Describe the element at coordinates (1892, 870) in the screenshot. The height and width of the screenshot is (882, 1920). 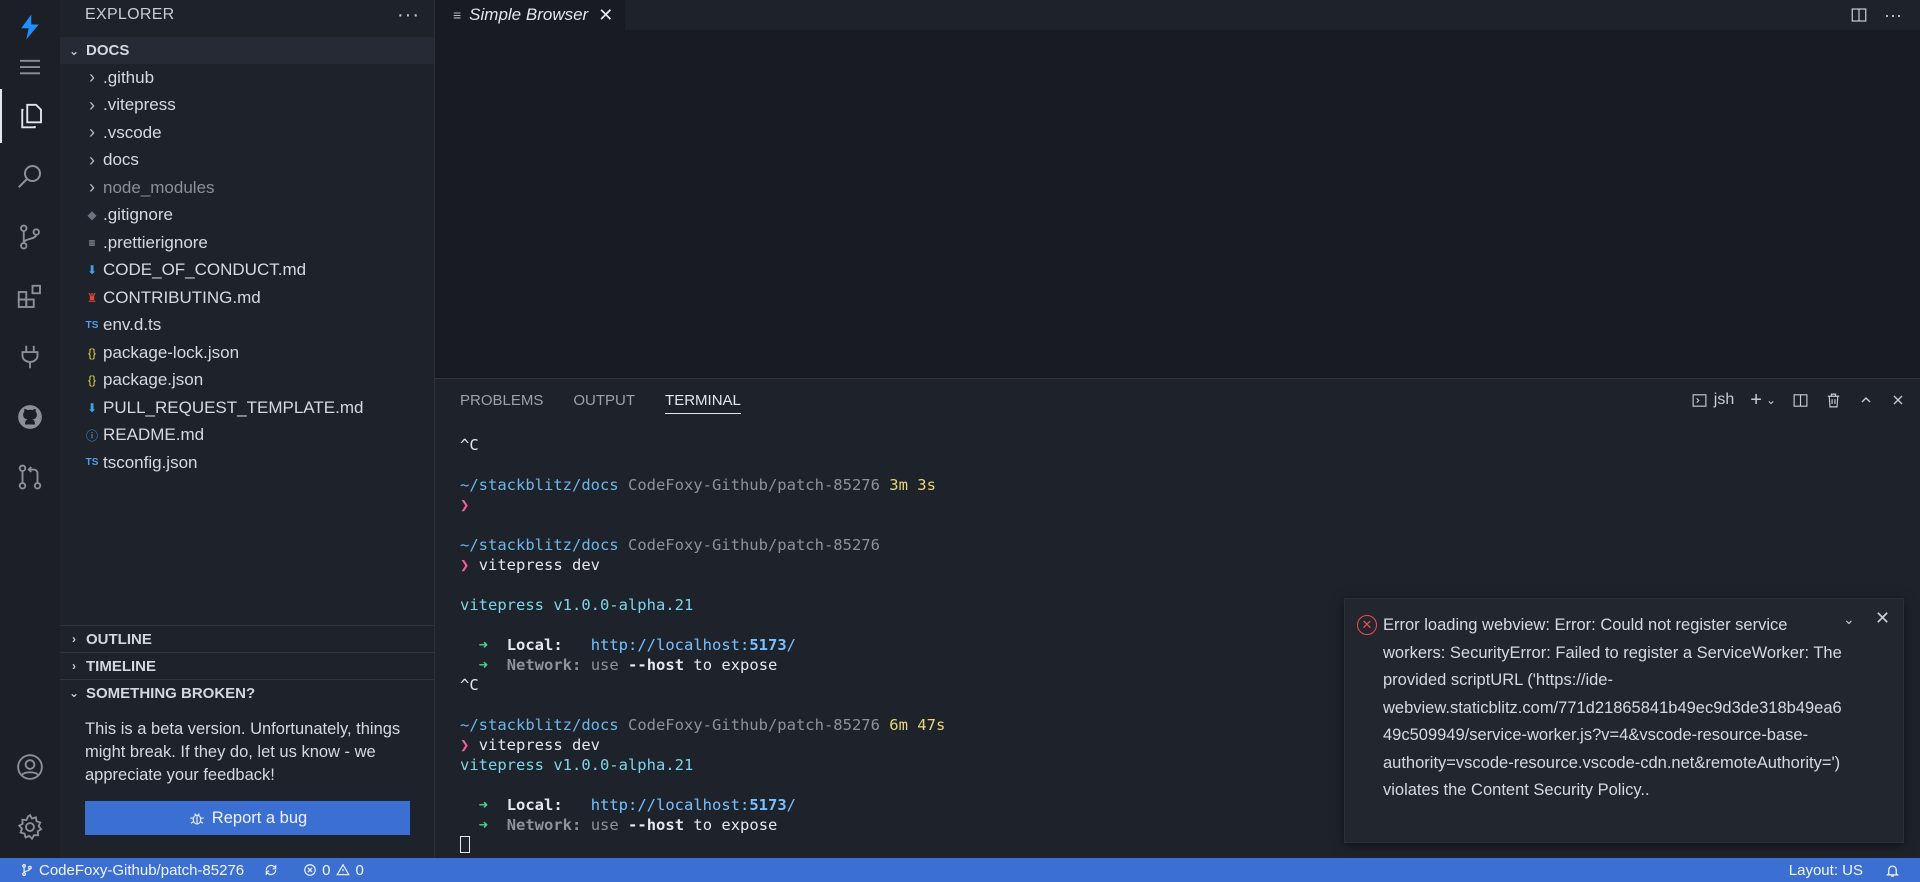
I see `bell-icon` at that location.